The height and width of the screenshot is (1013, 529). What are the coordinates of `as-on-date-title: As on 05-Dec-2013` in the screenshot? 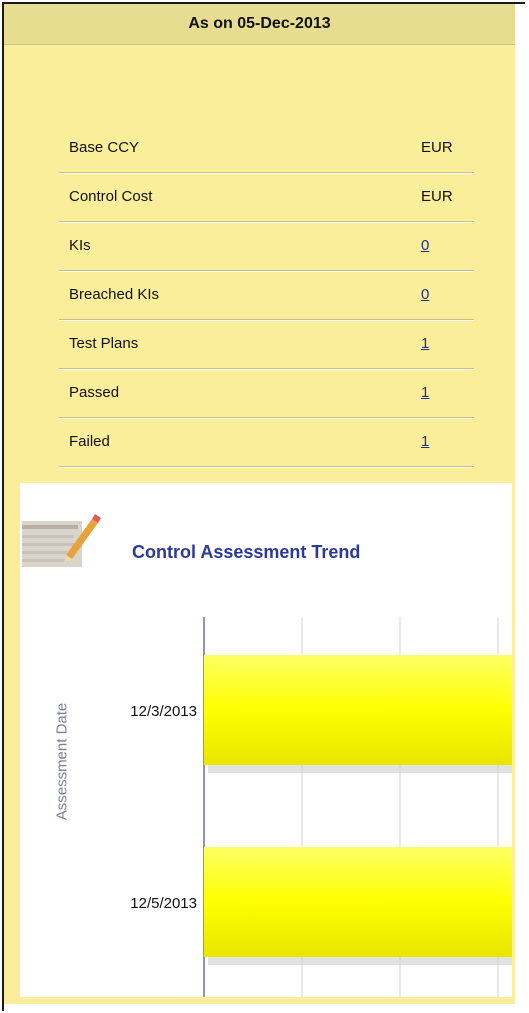 It's located at (259, 23).